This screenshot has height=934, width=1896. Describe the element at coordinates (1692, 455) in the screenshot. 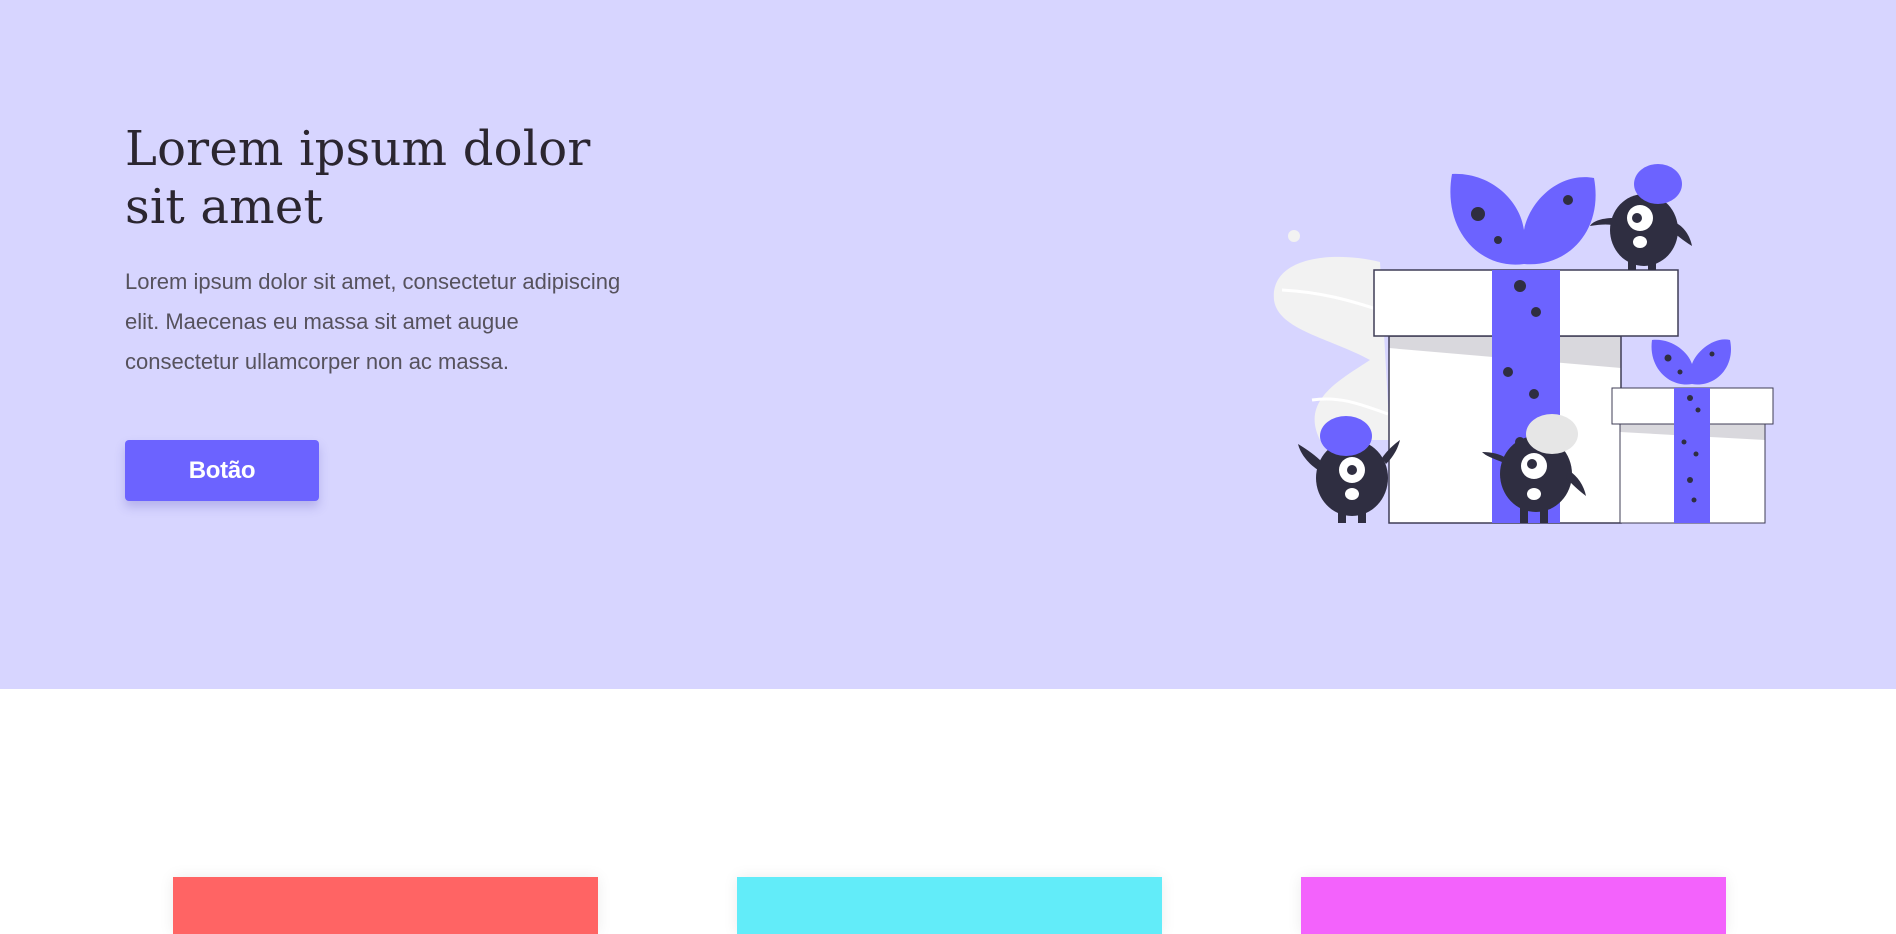

I see `small-gift-ribbon` at that location.